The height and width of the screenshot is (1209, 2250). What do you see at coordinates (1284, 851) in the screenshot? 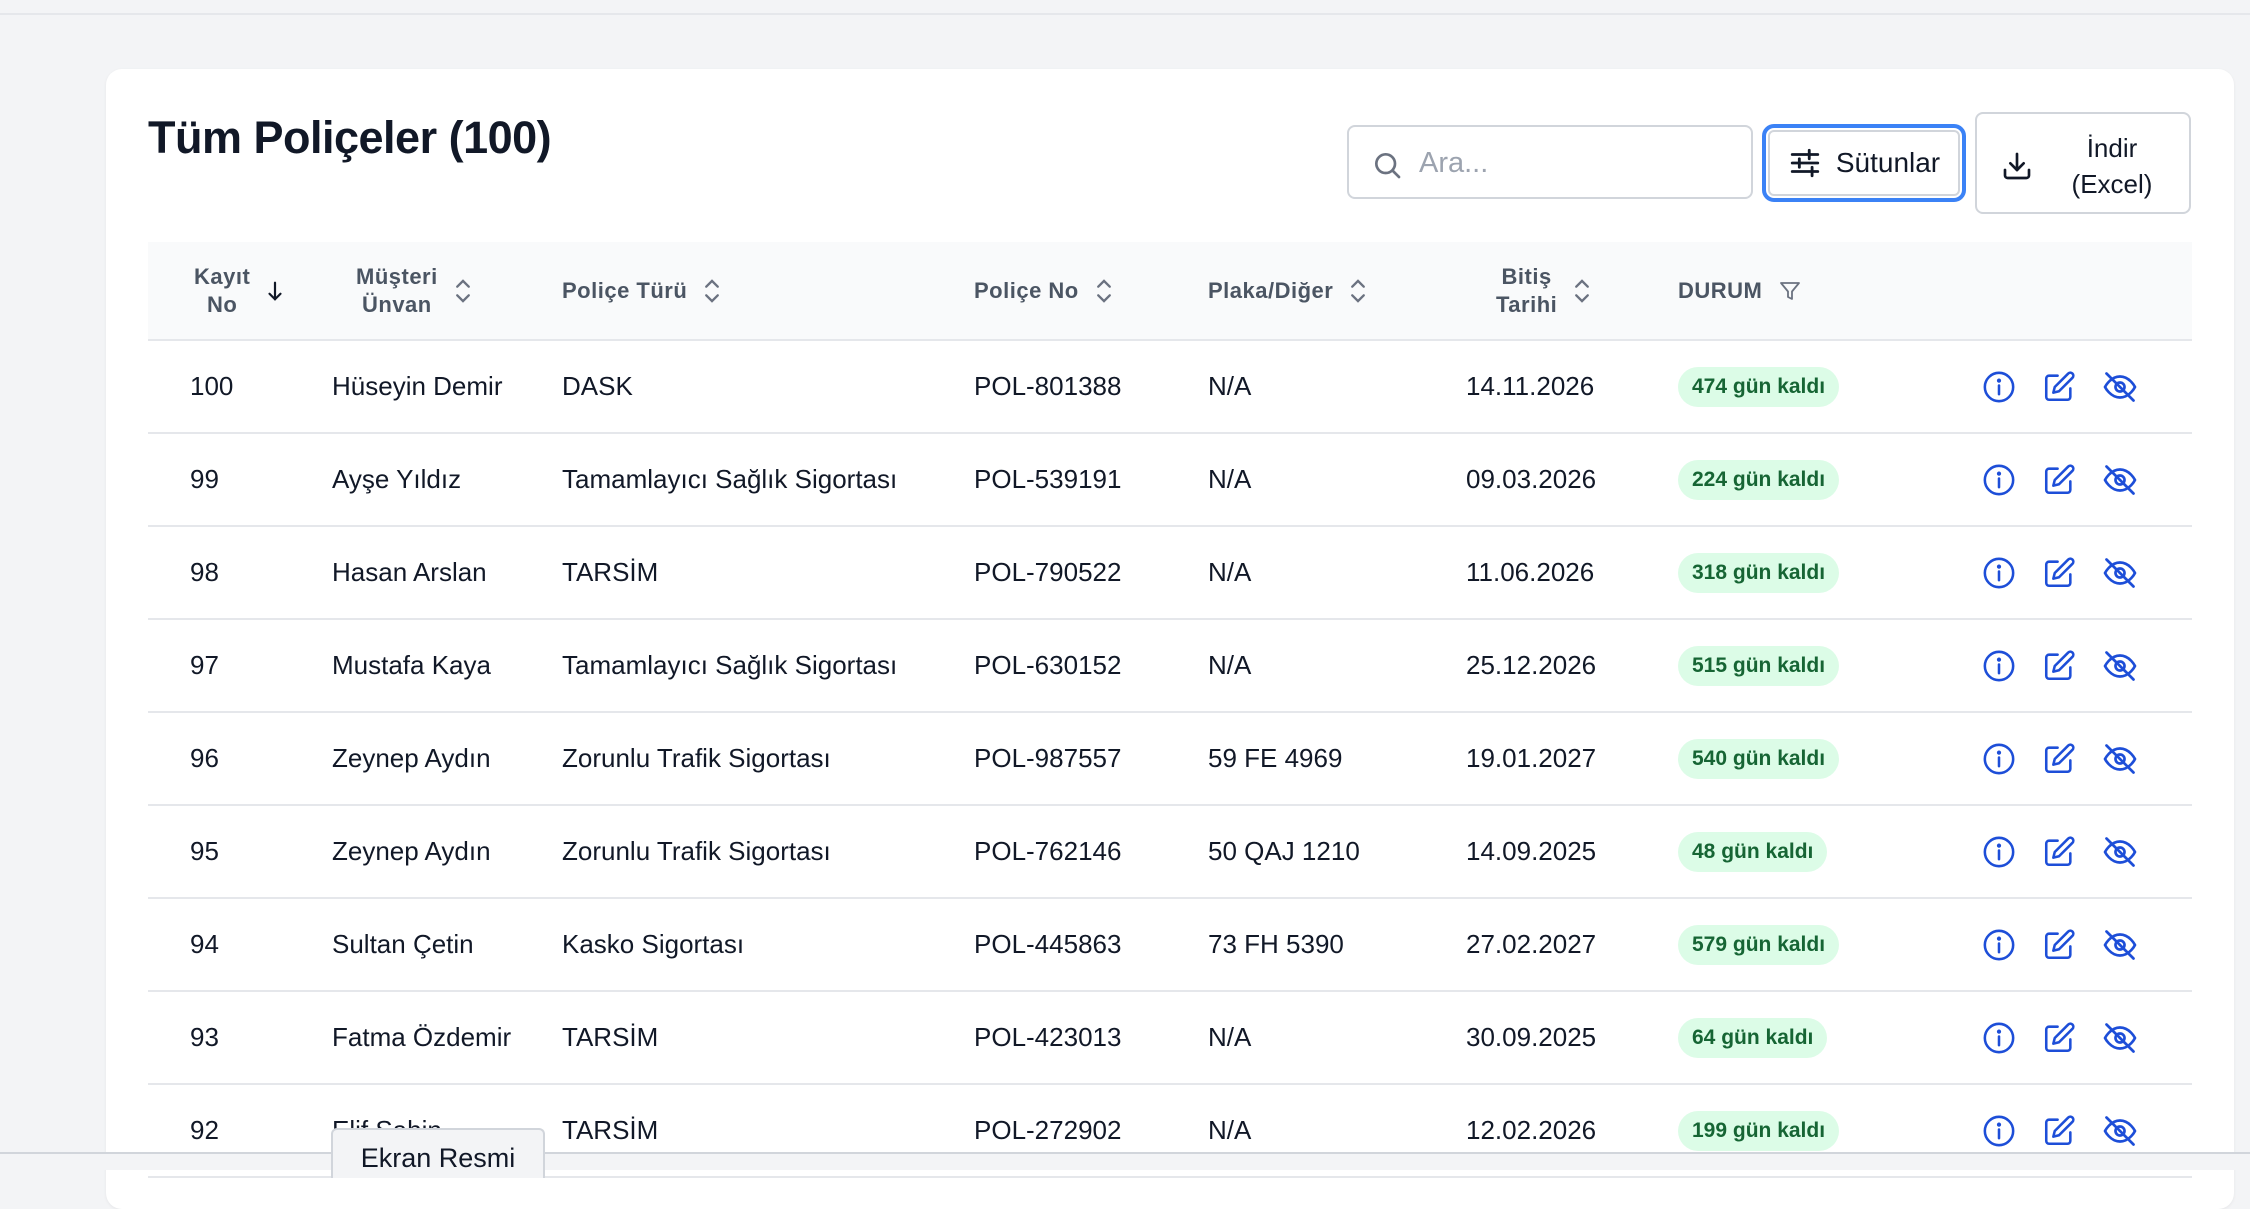
I see `cell-plate: 50 QAJ 1210` at bounding box center [1284, 851].